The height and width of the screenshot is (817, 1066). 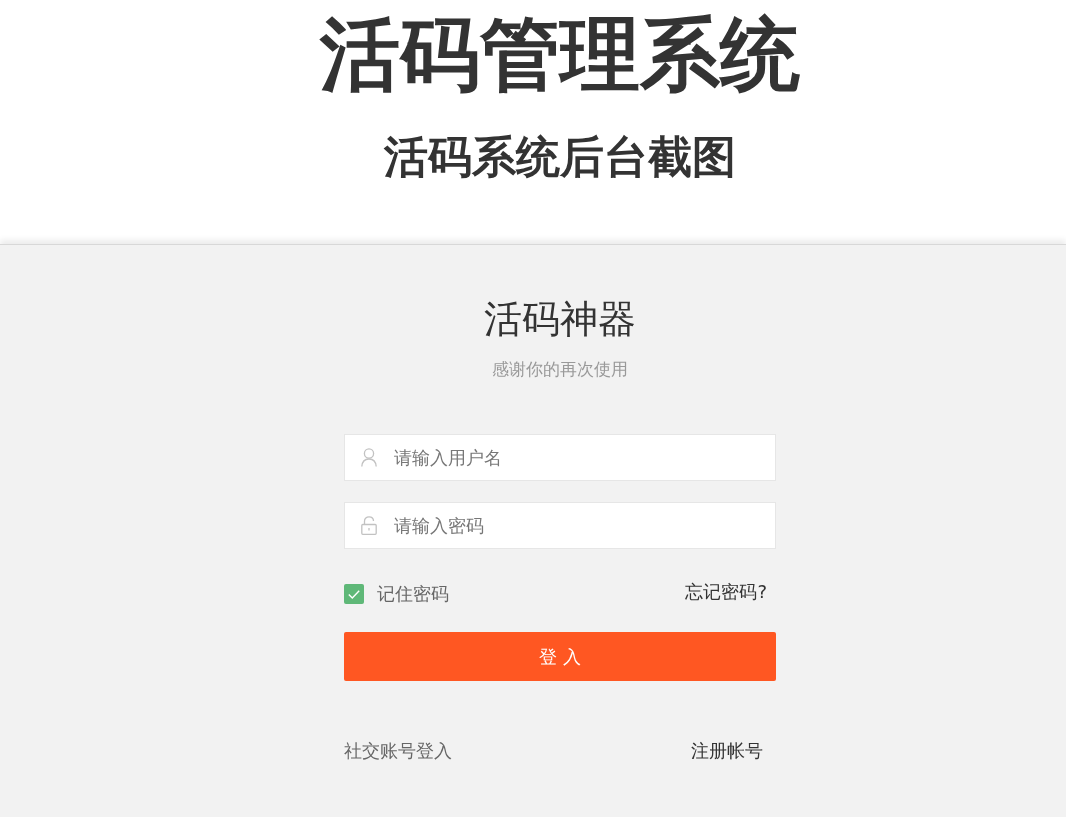 I want to click on register-link: 注册帐号, so click(x=727, y=751).